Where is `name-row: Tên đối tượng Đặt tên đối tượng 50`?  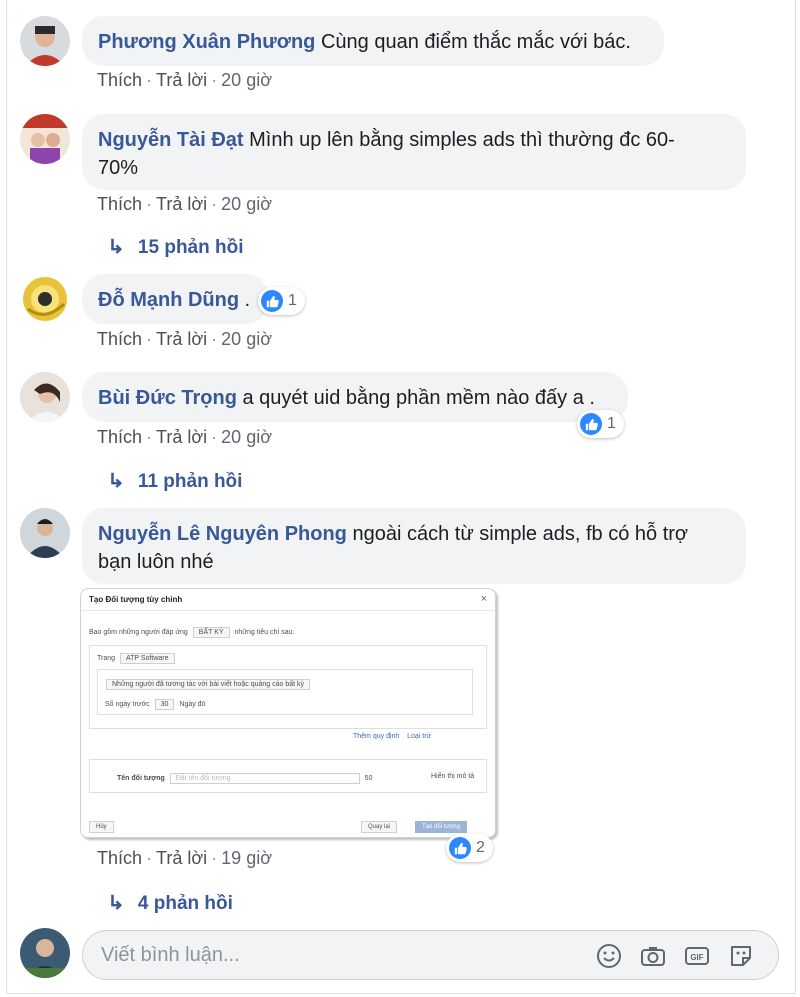
name-row: Tên đối tượng Đặt tên đối tượng 50 is located at coordinates (244, 778).